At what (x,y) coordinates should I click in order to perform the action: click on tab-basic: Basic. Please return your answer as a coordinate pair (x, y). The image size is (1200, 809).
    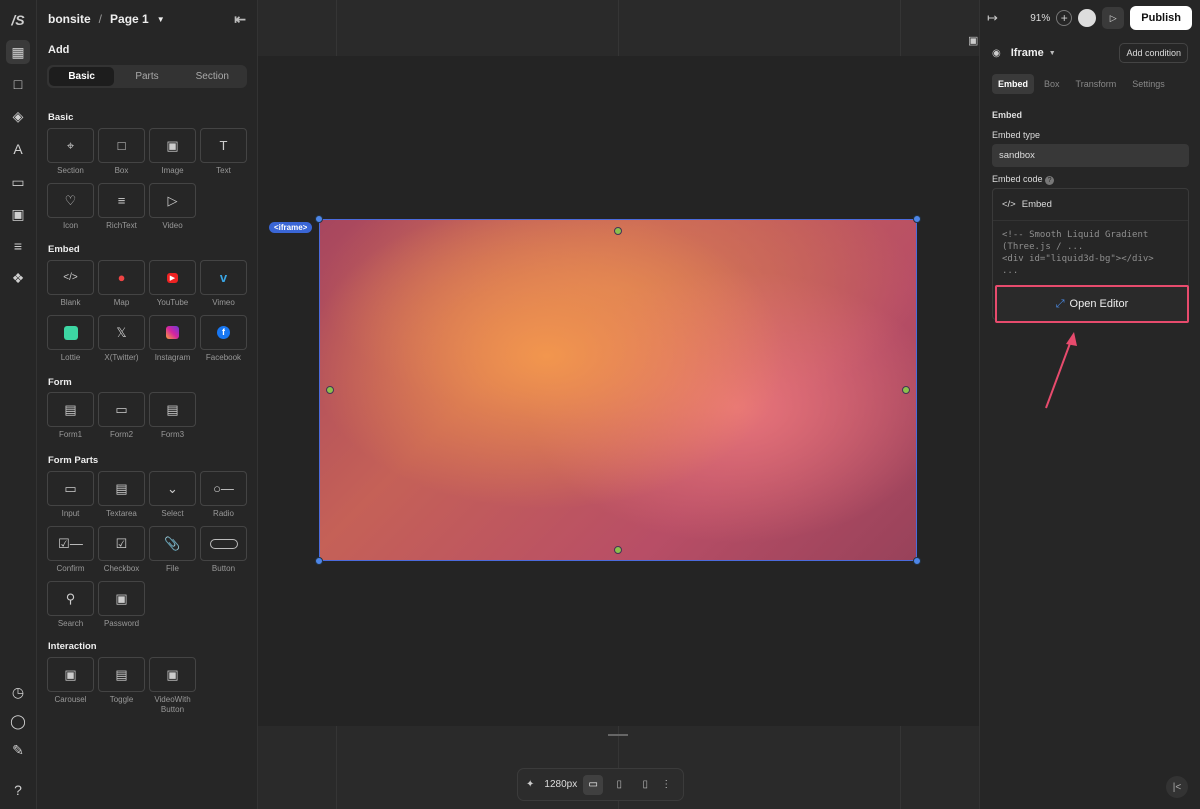
    Looking at the image, I should click on (82, 76).